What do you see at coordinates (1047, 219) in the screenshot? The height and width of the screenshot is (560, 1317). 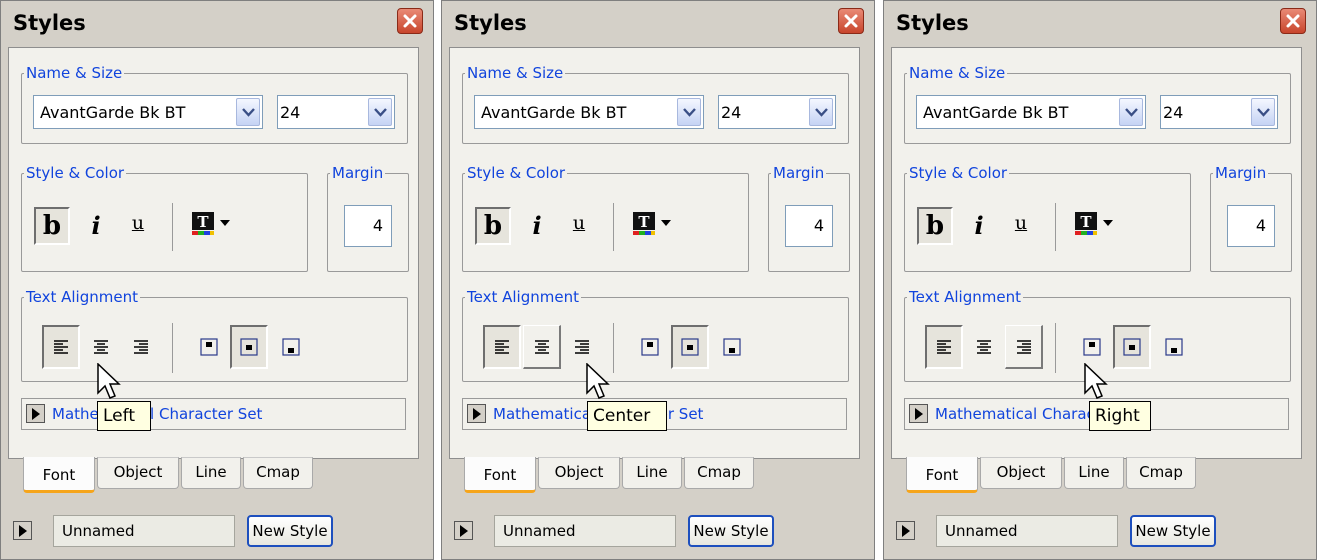 I see `style-color-group: Style & Color b i u T` at bounding box center [1047, 219].